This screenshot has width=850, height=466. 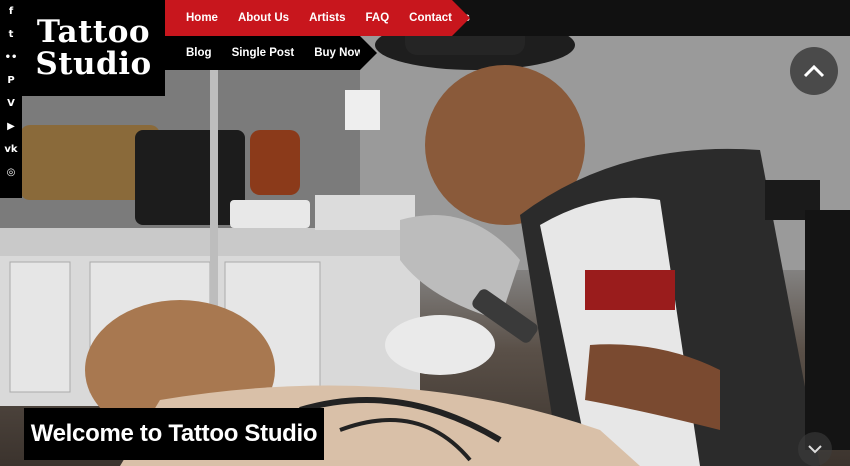 What do you see at coordinates (193, 53) in the screenshot?
I see `nav-blog: Blog` at bounding box center [193, 53].